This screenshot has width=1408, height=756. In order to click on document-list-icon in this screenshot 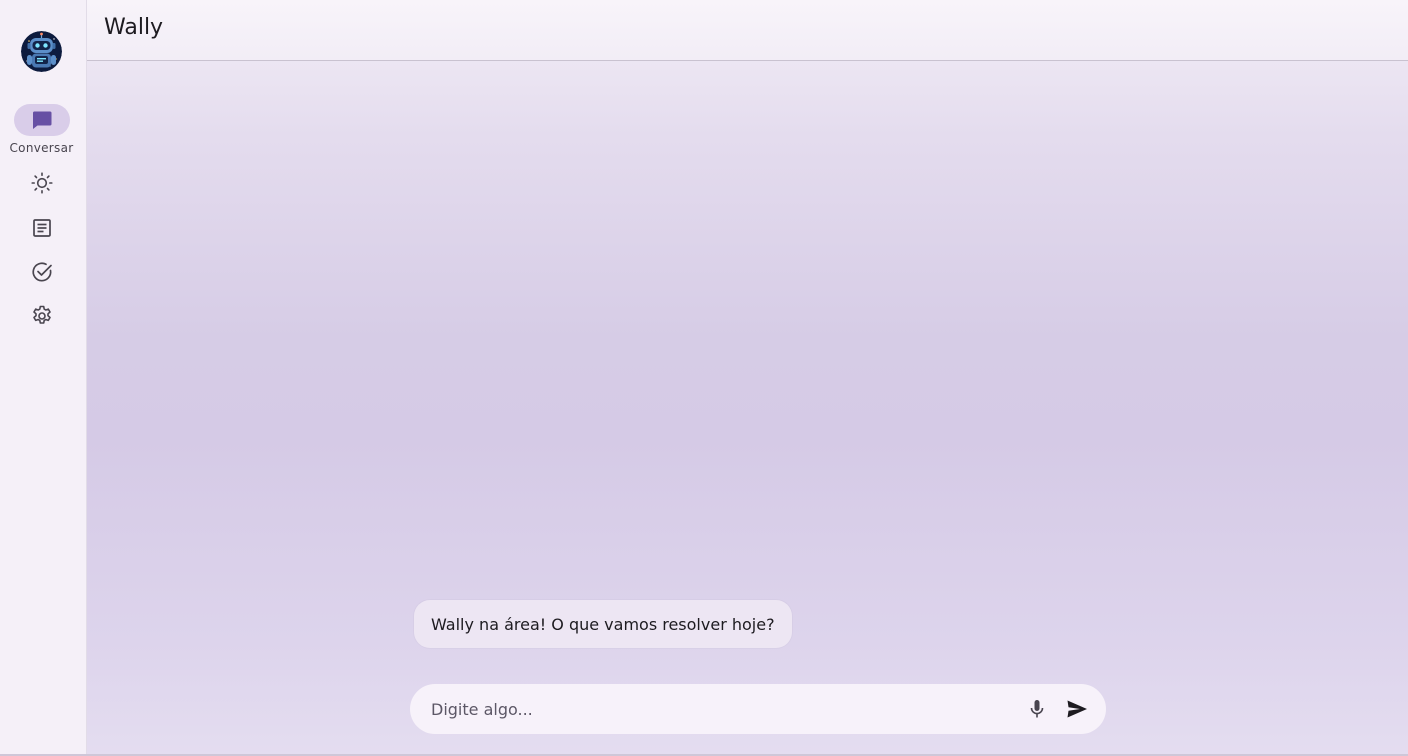, I will do `click(41, 228)`.